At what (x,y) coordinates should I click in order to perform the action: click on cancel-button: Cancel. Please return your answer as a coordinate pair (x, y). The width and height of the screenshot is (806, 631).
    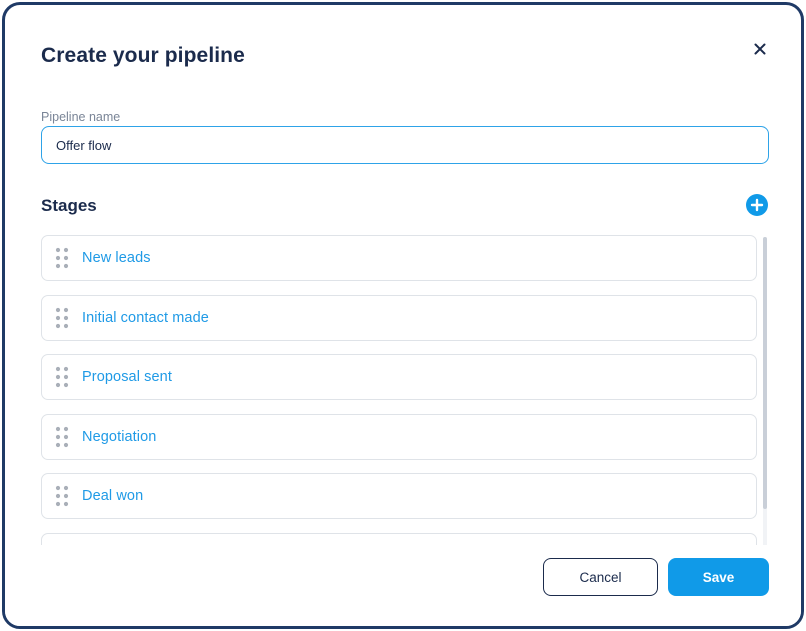
    Looking at the image, I should click on (600, 577).